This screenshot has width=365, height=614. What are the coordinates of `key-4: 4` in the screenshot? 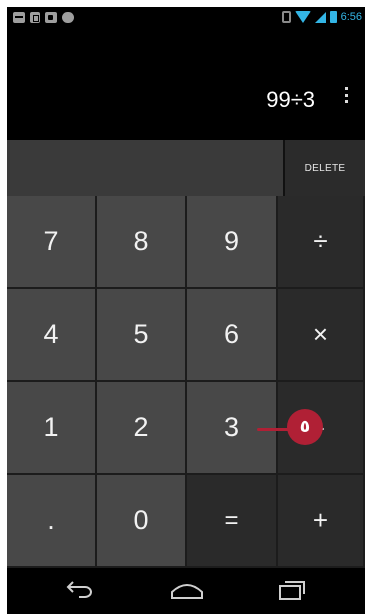 It's located at (52, 335).